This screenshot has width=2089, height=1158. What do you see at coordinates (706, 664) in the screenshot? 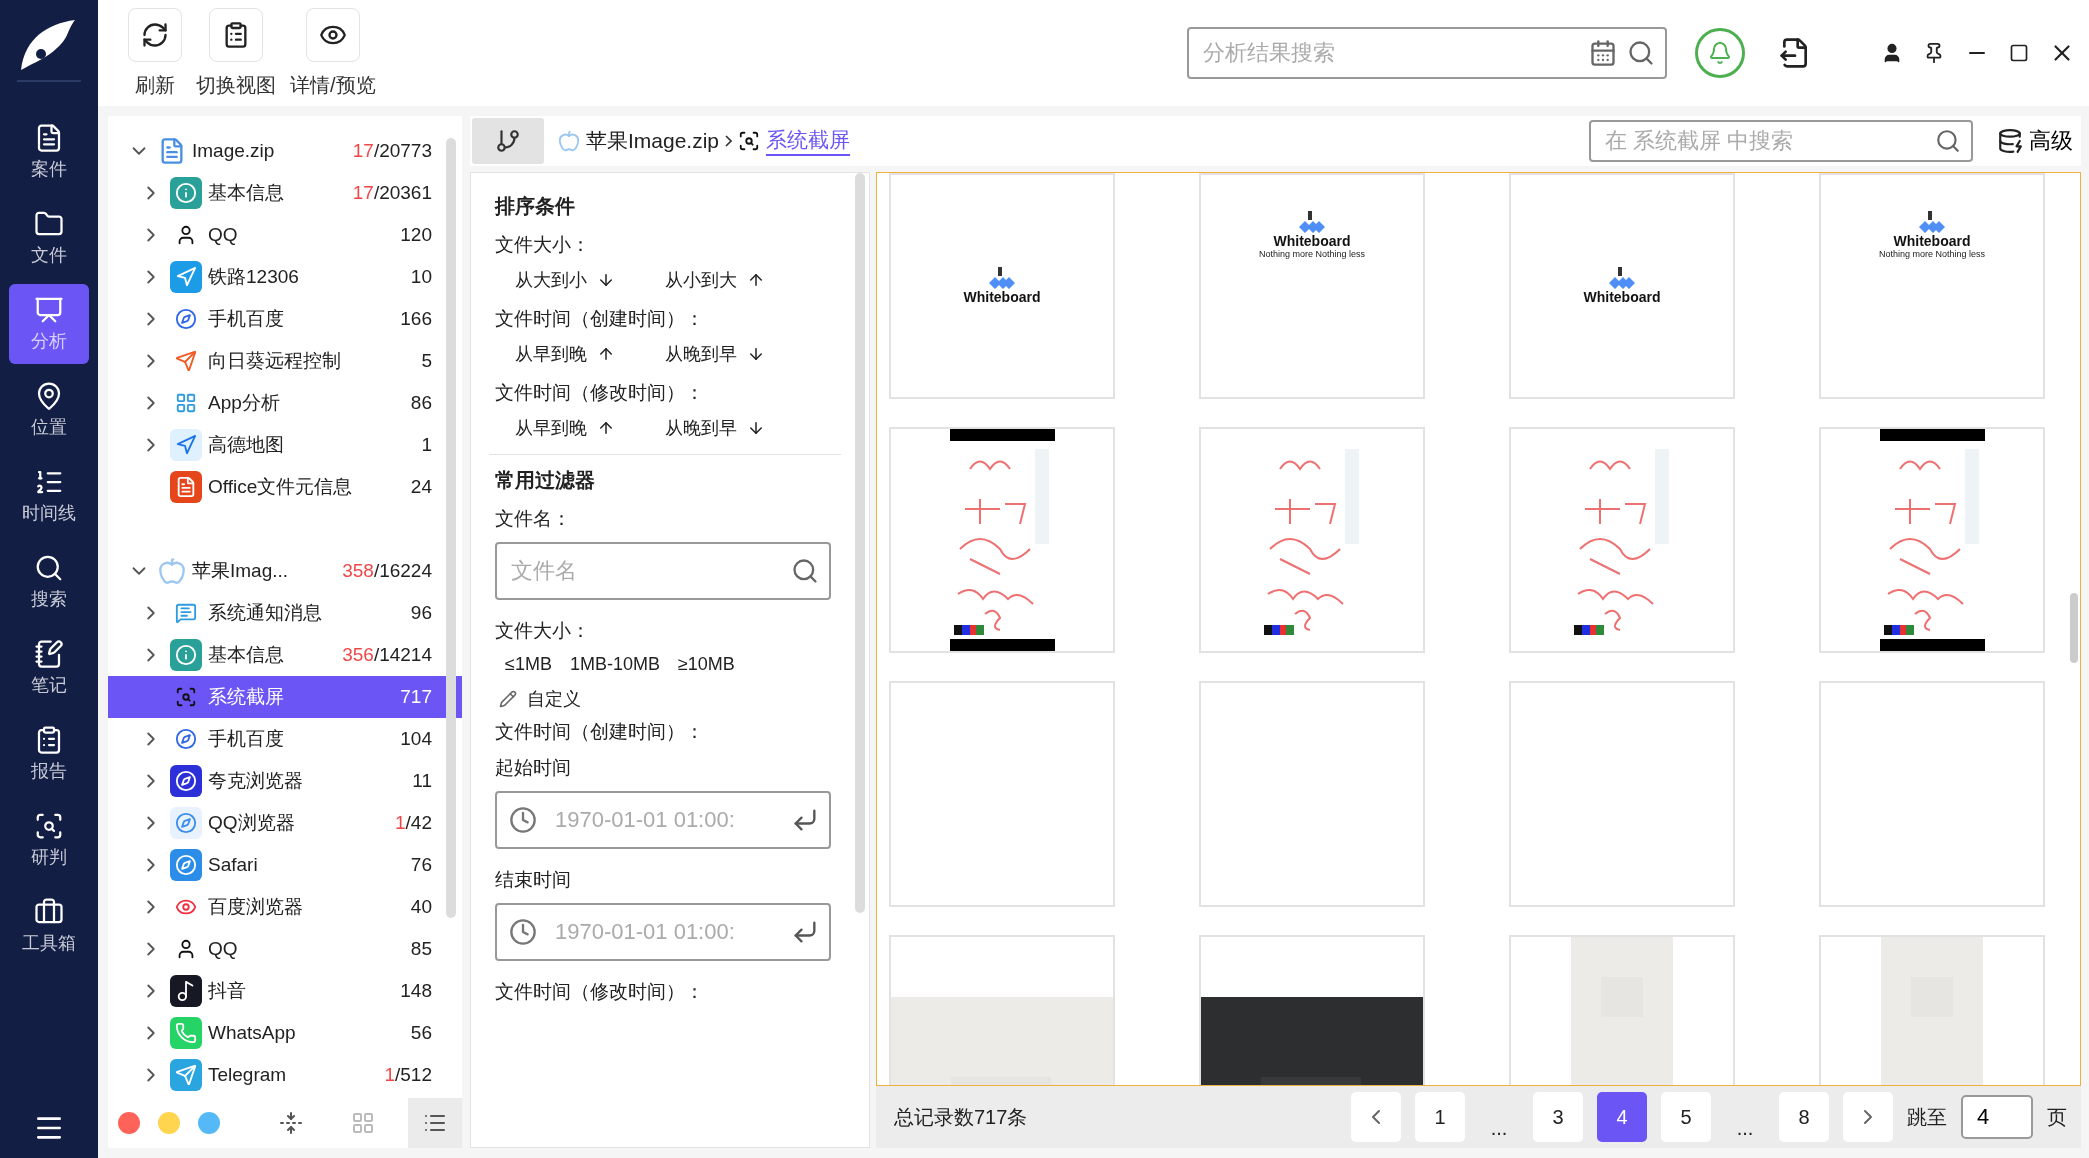
I see `size-option: ≥10MB` at bounding box center [706, 664].